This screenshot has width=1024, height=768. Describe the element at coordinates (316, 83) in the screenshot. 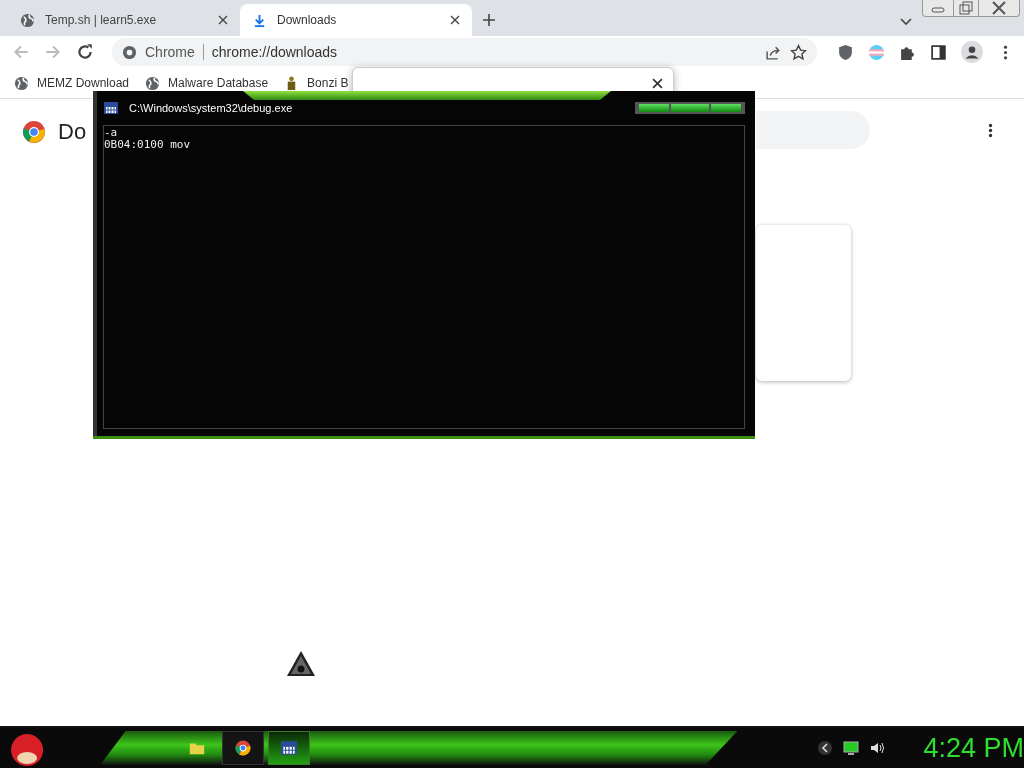

I see `bookmark: Bonzi B` at that location.